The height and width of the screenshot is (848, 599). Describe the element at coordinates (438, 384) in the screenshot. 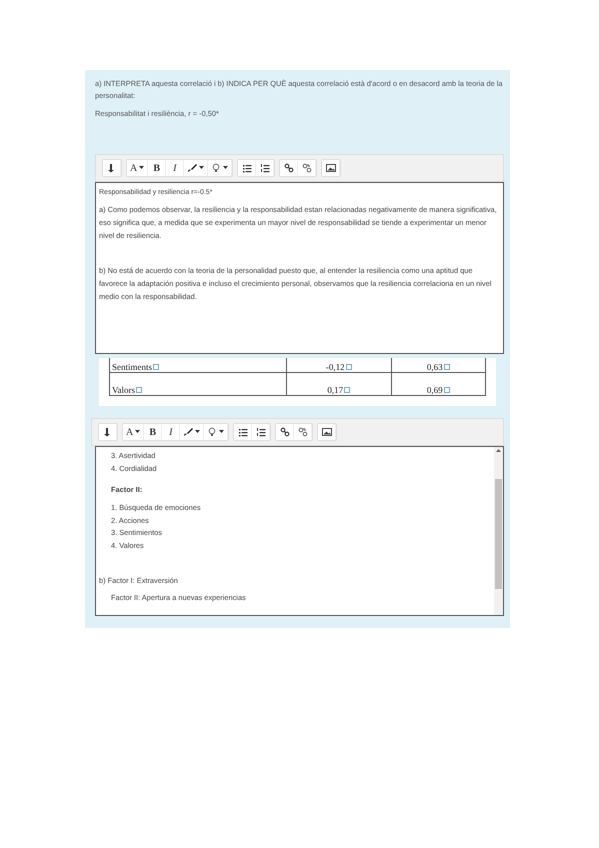

I see `table-cell: 0,69` at that location.